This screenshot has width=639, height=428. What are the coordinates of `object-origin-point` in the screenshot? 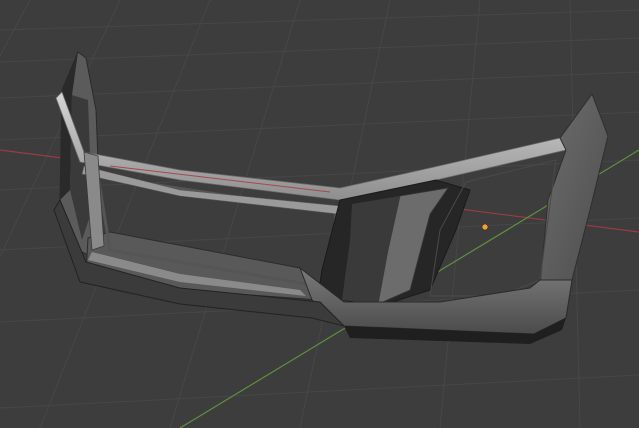 It's located at (485, 227).